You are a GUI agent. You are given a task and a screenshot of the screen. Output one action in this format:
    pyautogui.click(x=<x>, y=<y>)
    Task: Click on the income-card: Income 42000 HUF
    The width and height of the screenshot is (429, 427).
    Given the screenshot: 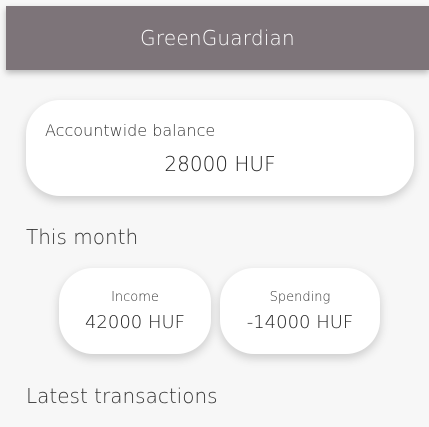 What is the action you would take?
    pyautogui.click(x=135, y=311)
    